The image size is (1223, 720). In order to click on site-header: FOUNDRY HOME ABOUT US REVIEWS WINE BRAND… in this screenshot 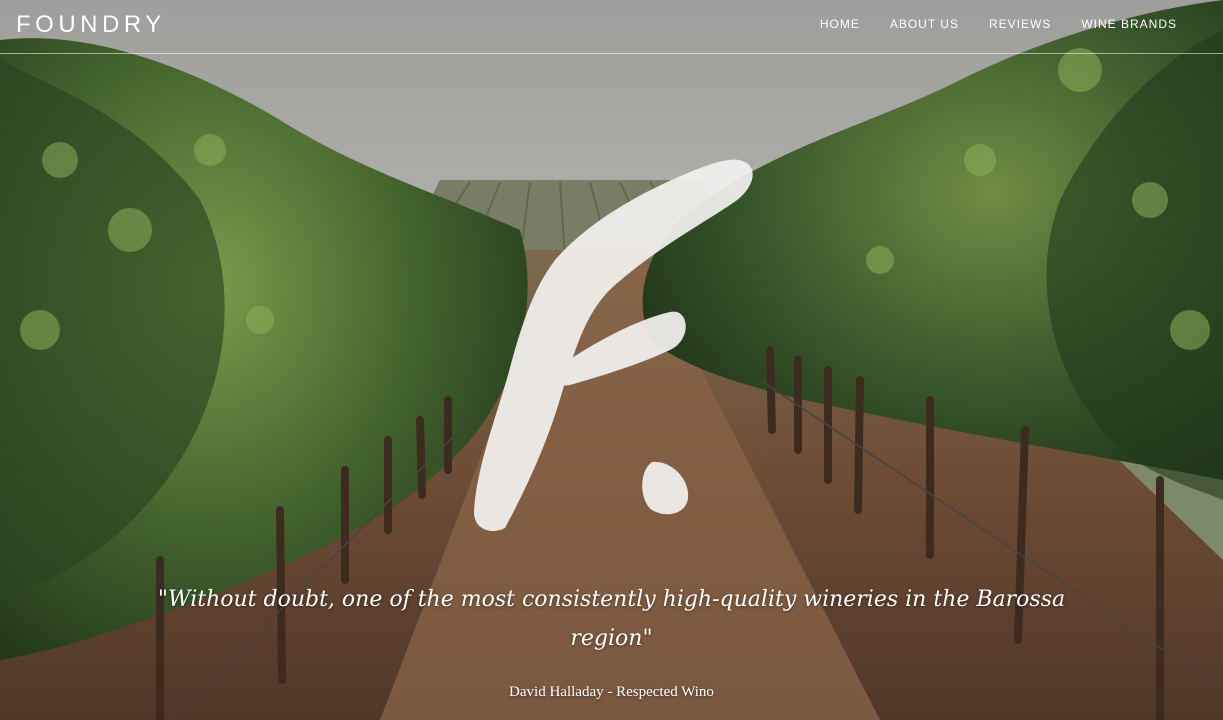, I will do `click(611, 27)`.